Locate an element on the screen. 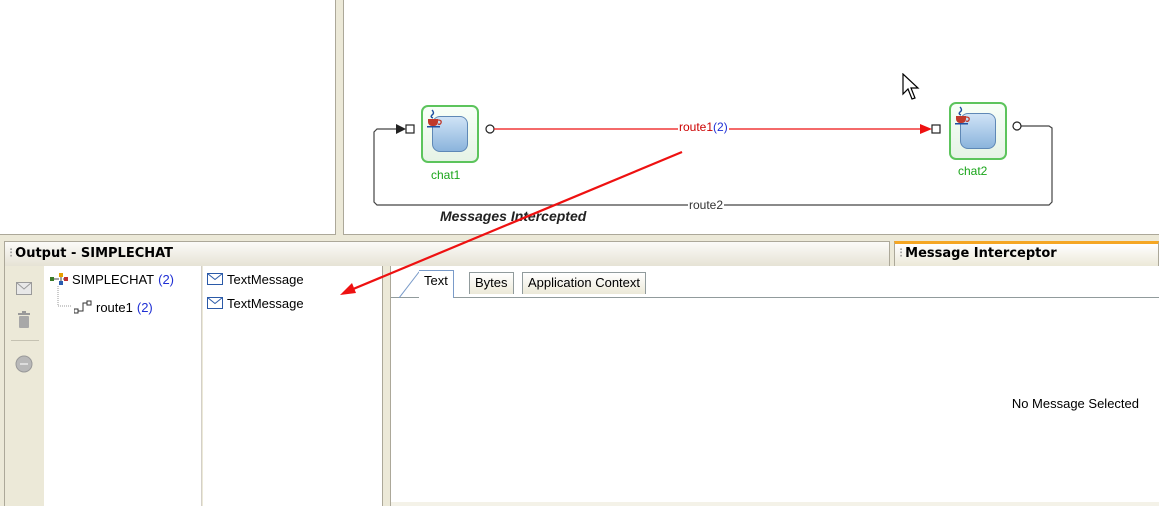 This screenshot has height=506, width=1159. route1-count: (2) is located at coordinates (720, 127).